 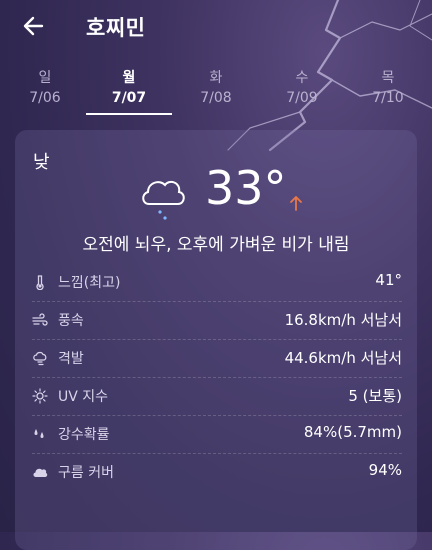 I want to click on detail-value: 5 (보통), so click(x=375, y=396).